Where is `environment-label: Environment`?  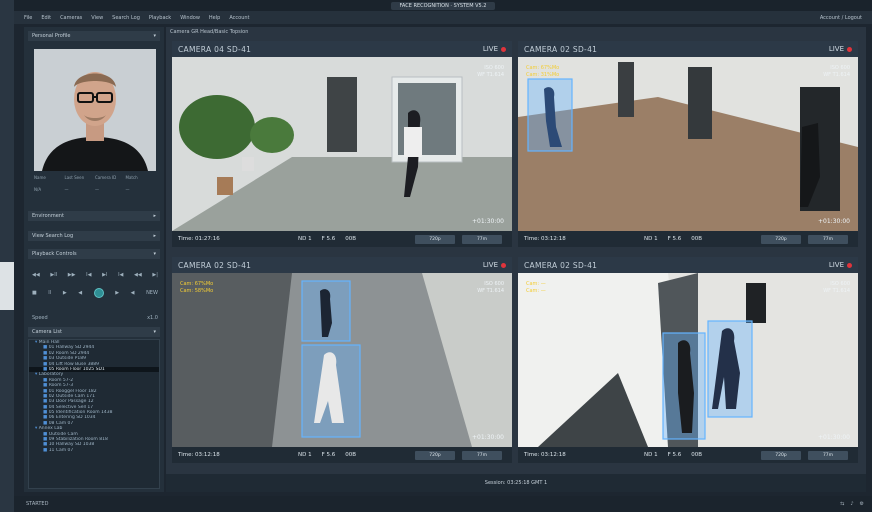 environment-label: Environment is located at coordinates (48, 216).